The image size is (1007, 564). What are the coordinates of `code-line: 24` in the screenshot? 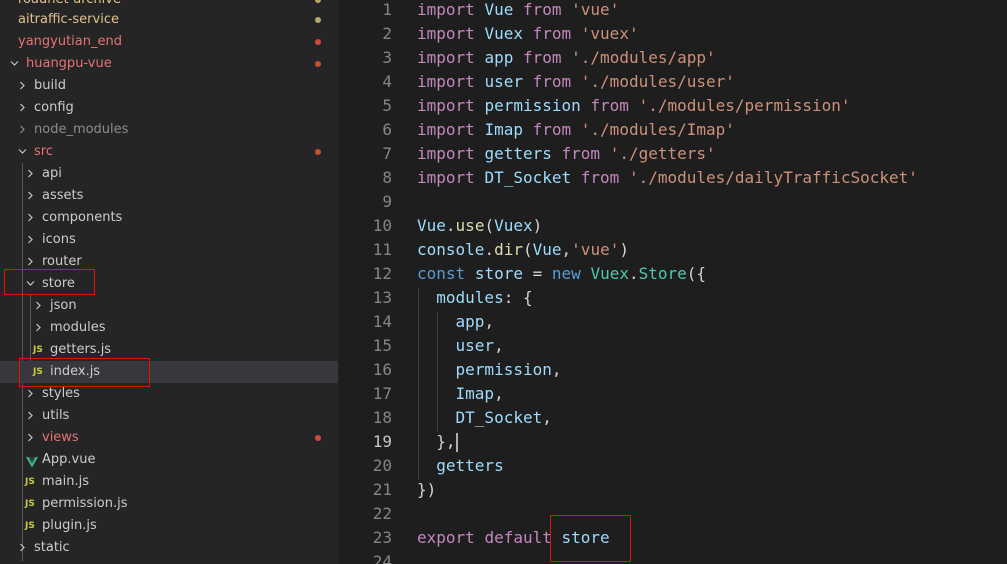 It's located at (672, 557).